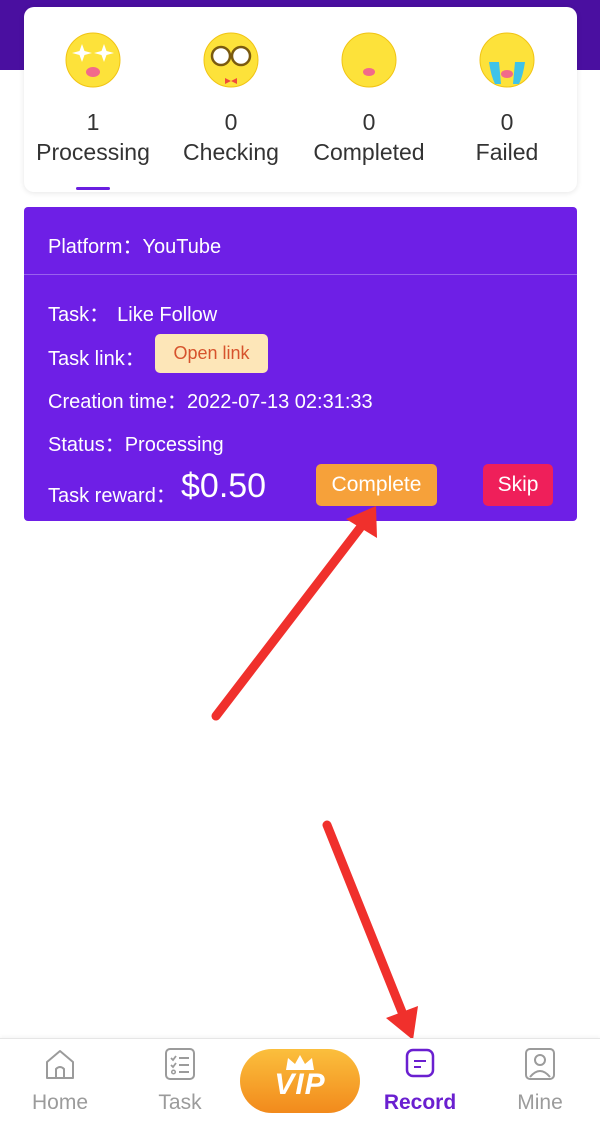  I want to click on status-label: Status：, so click(86, 445).